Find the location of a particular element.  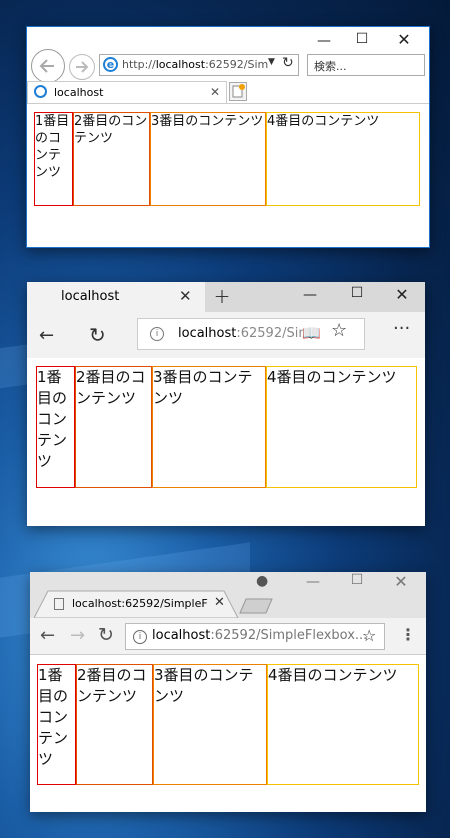

profile-icon: ● is located at coordinates (262, 581).